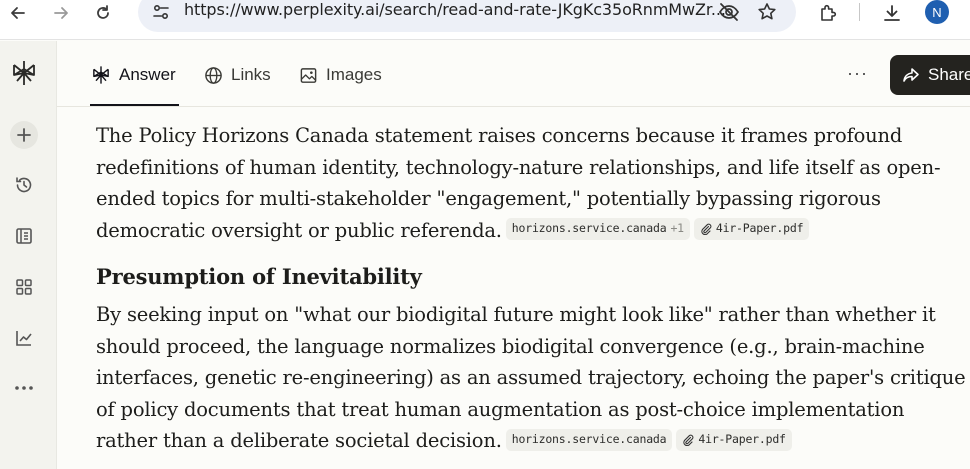 The width and height of the screenshot is (970, 469). Describe the element at coordinates (857, 73) in the screenshot. I see `more-options-button: ···` at that location.